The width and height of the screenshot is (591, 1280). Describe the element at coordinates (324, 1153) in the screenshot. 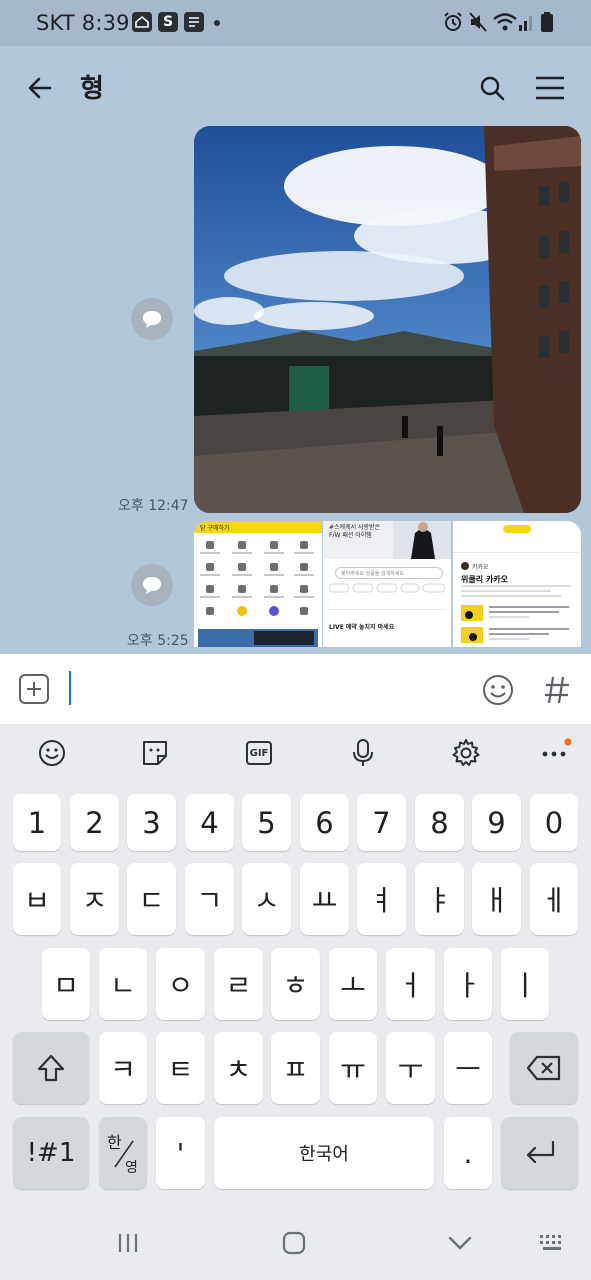

I see `space-bar: 한국어` at that location.